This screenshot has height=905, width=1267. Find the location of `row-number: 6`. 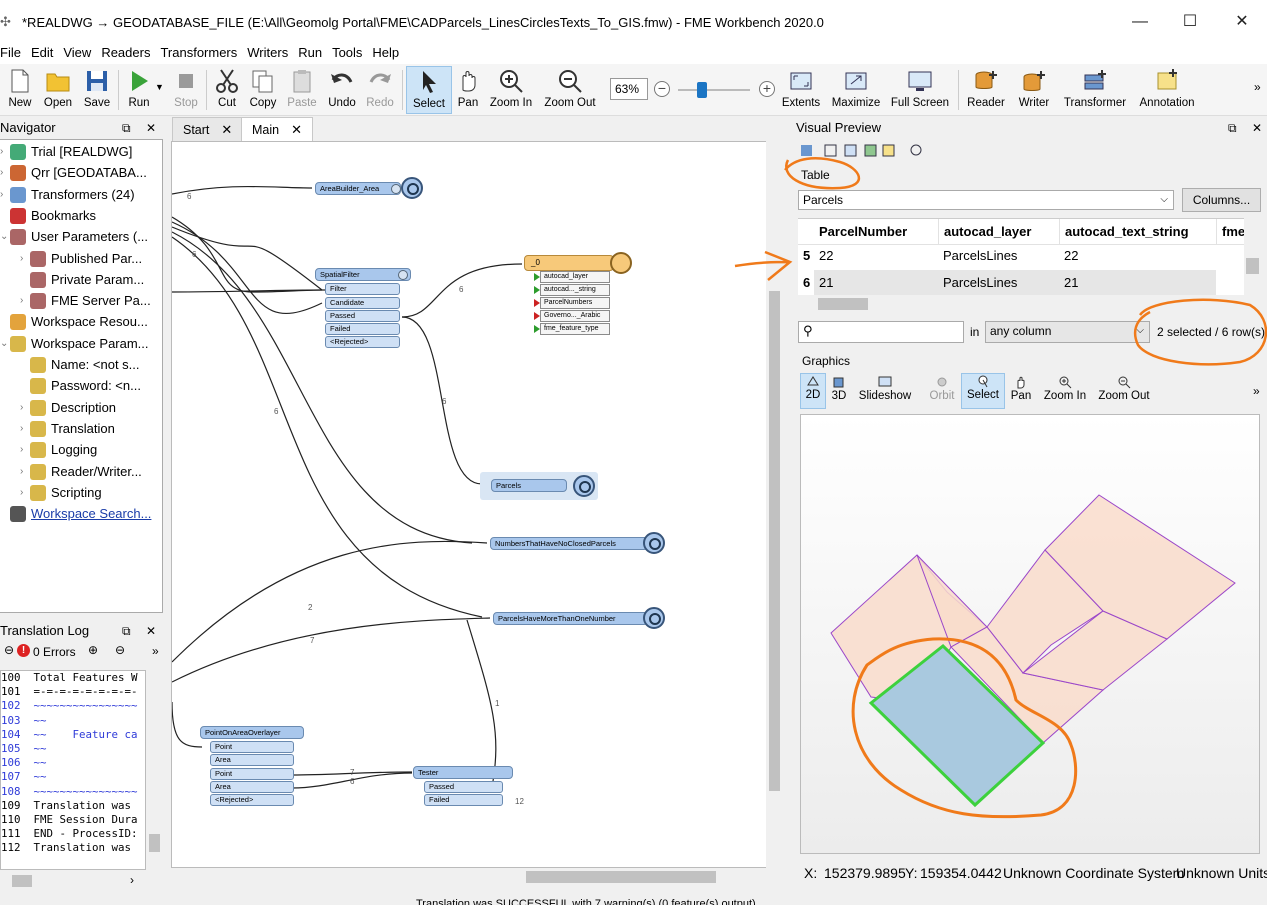

row-number: 6 is located at coordinates (806, 283).